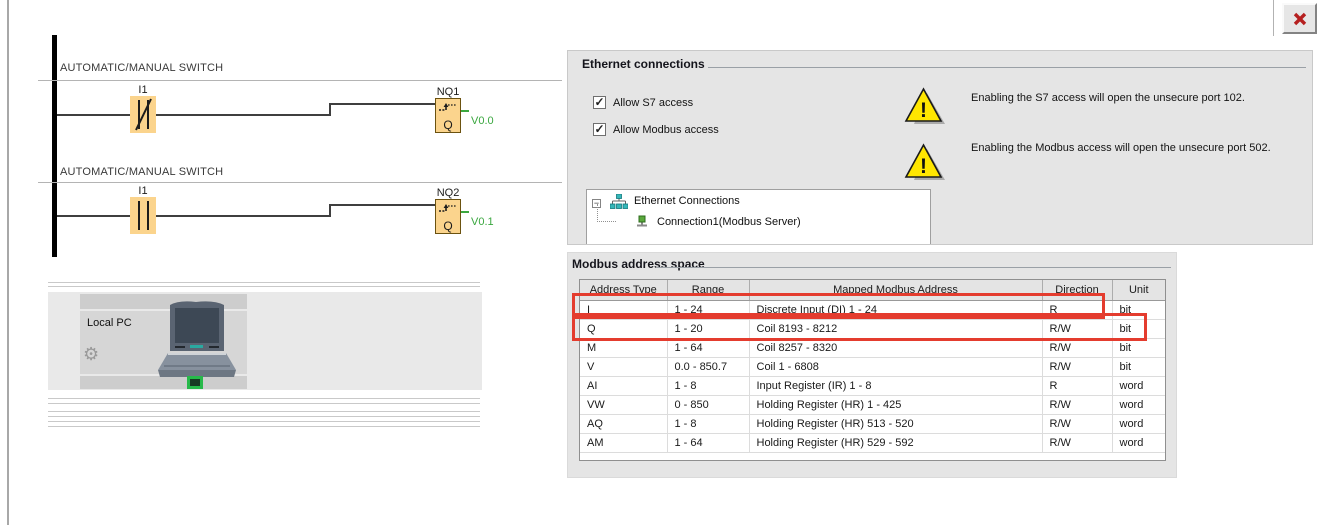 The image size is (1321, 525). Describe the element at coordinates (448, 115) in the screenshot. I see `coil1-output: Q` at that location.